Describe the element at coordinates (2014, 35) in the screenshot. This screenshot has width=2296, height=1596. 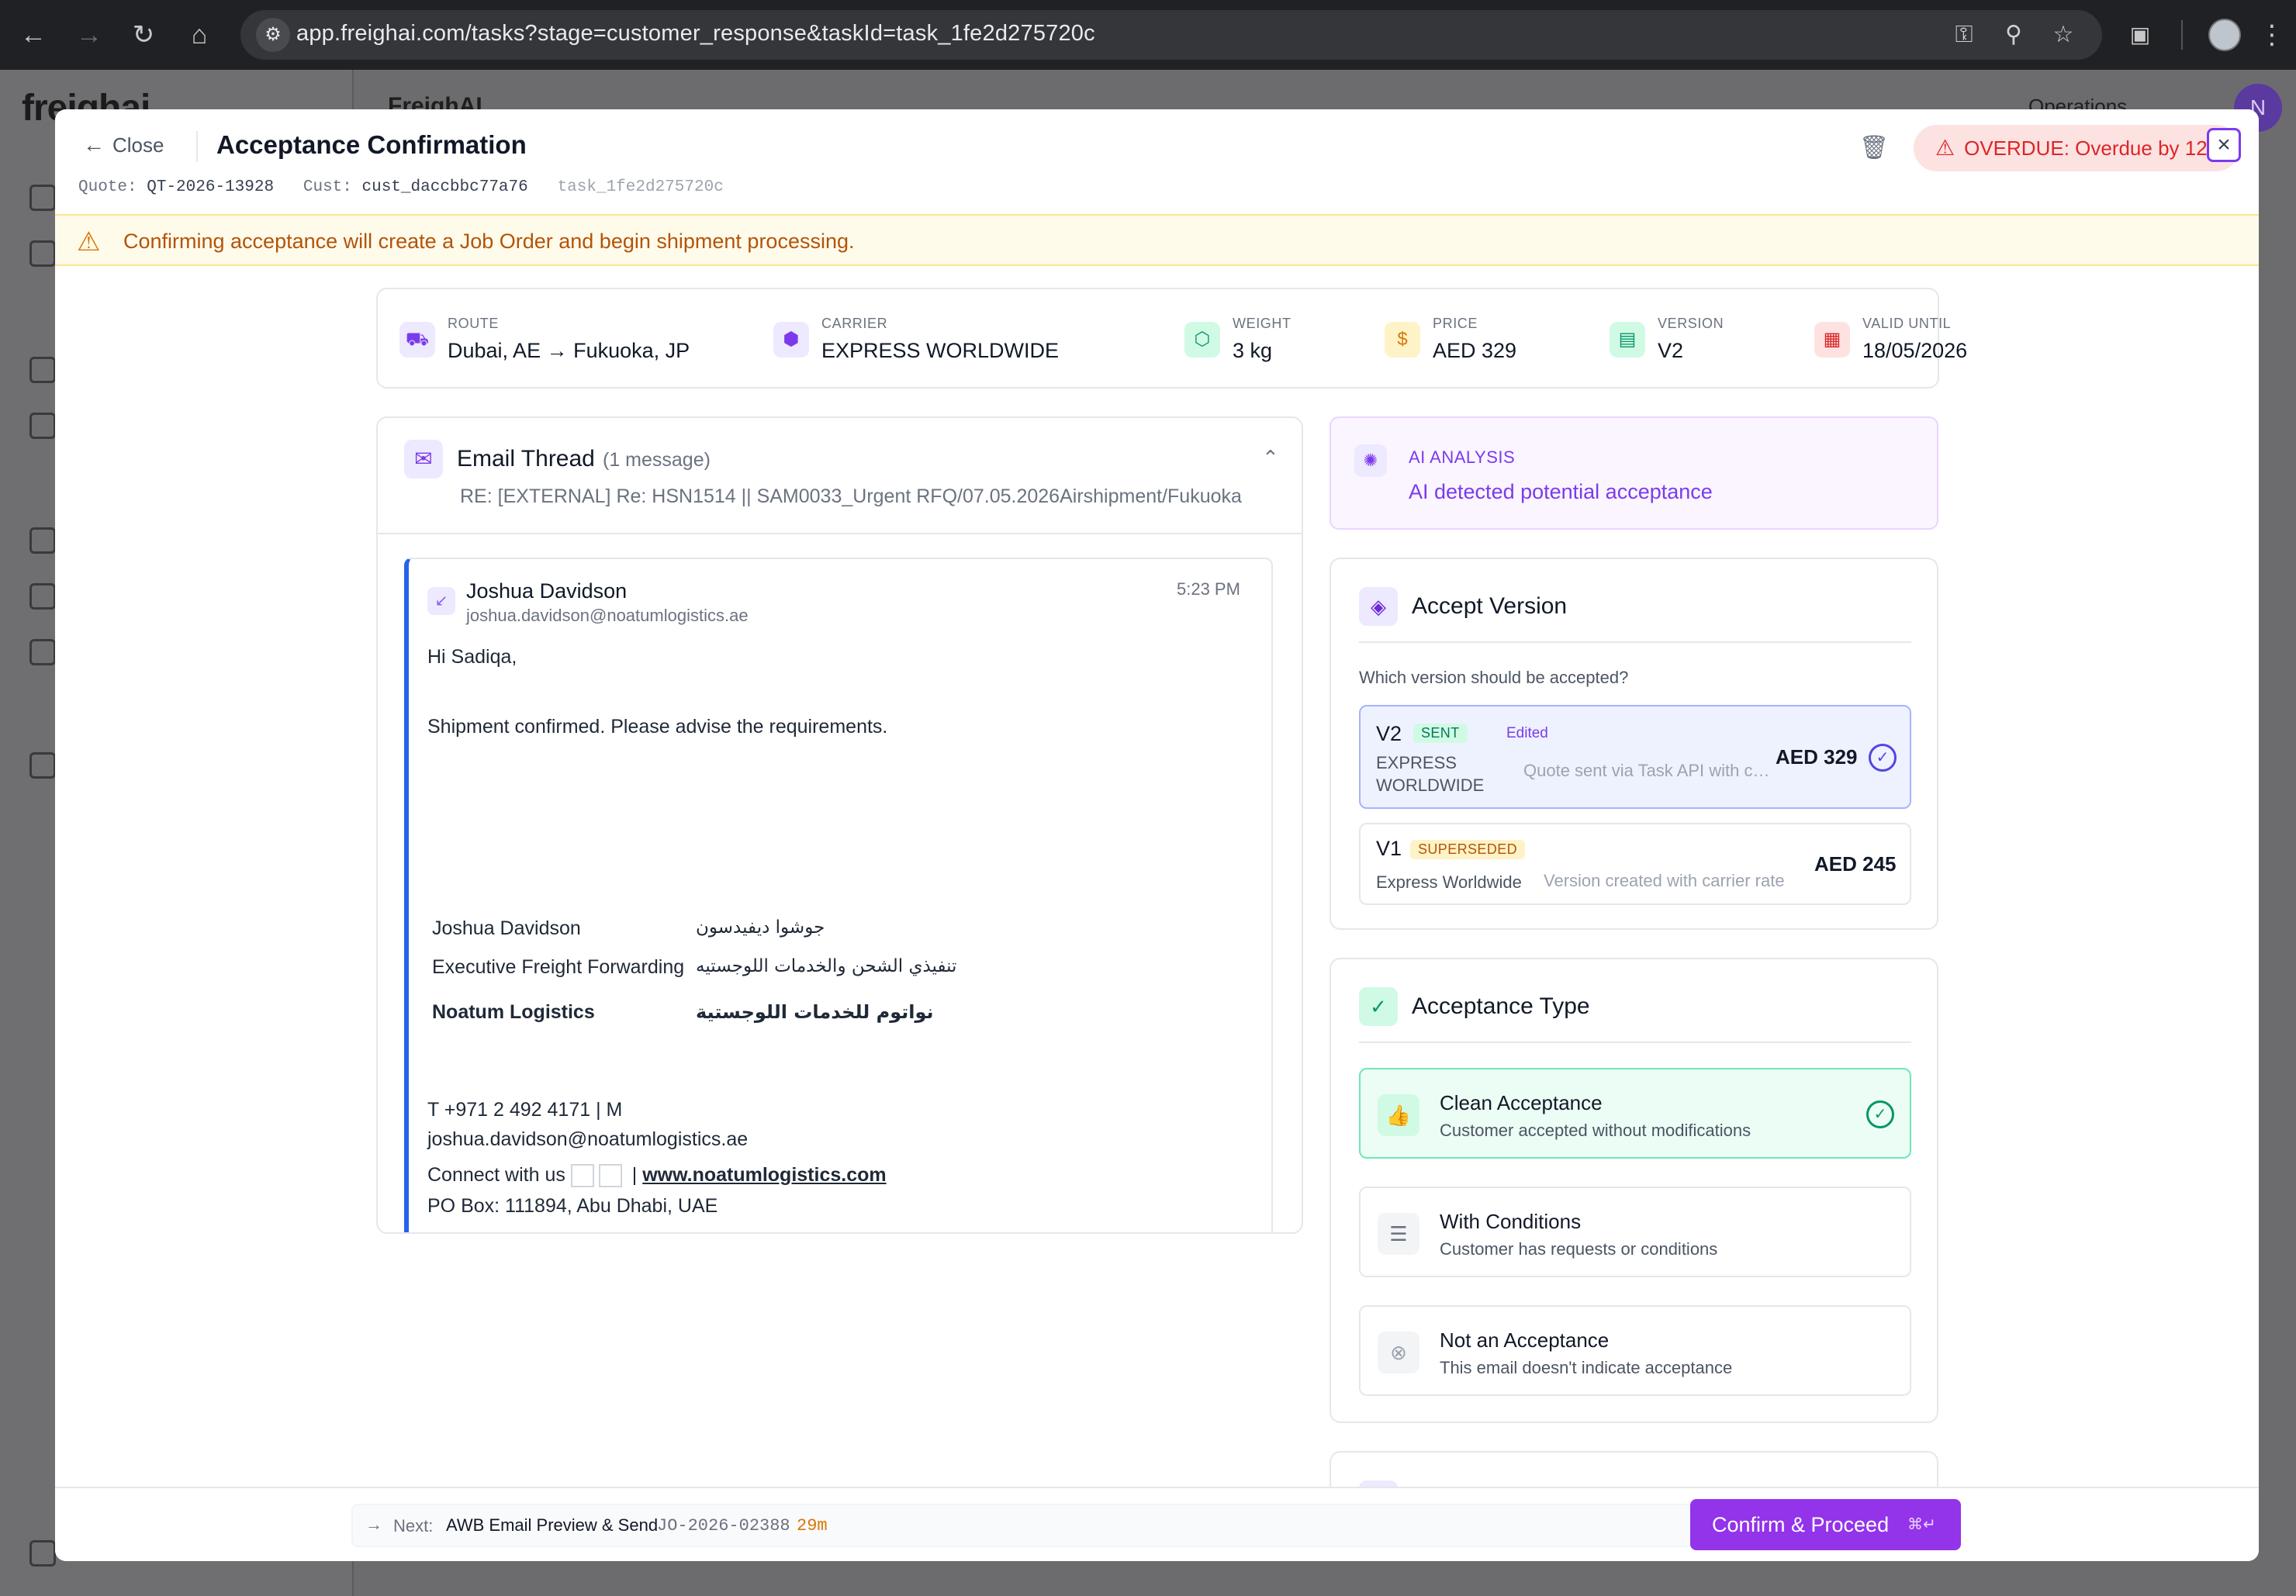
I see `zoom-icon: ⚲` at that location.